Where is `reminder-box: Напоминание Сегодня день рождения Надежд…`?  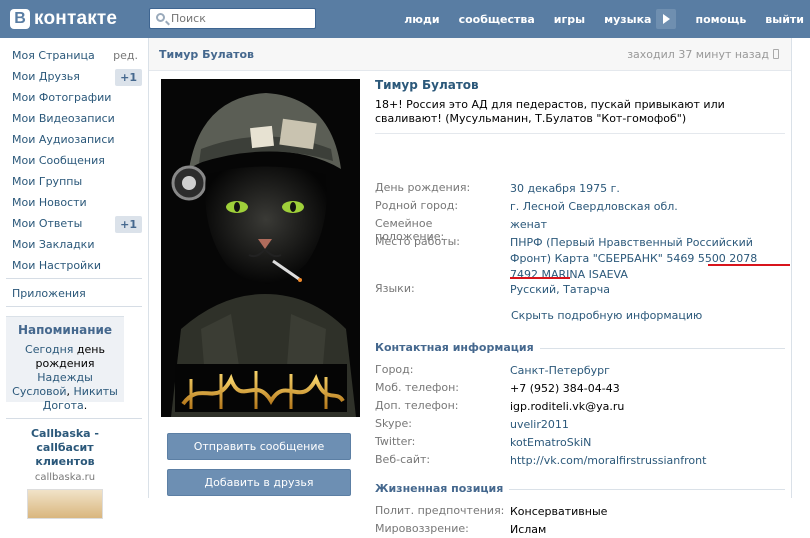
reminder-box: Напоминание Сегодня день рождения Надежд… is located at coordinates (65, 364).